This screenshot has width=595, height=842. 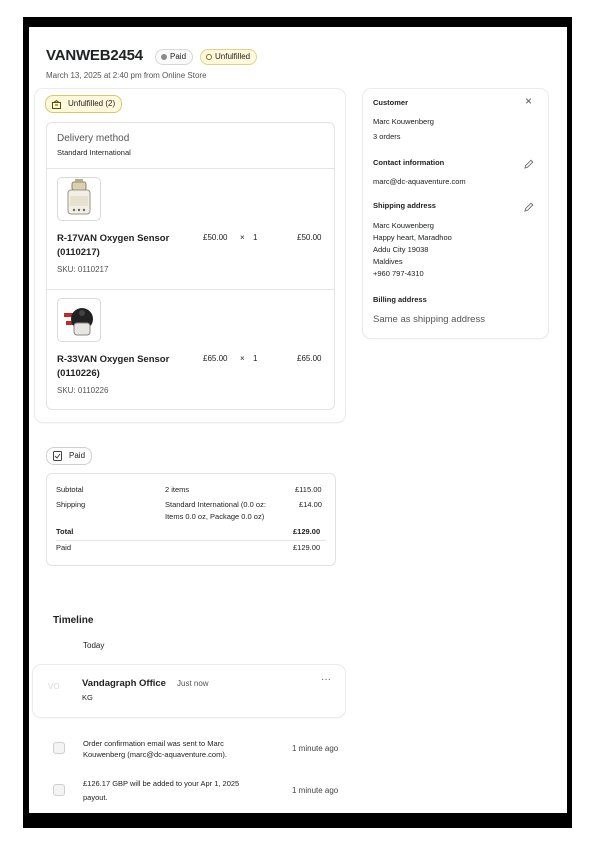 I want to click on edit-contact-pencil-icon, so click(x=529, y=165).